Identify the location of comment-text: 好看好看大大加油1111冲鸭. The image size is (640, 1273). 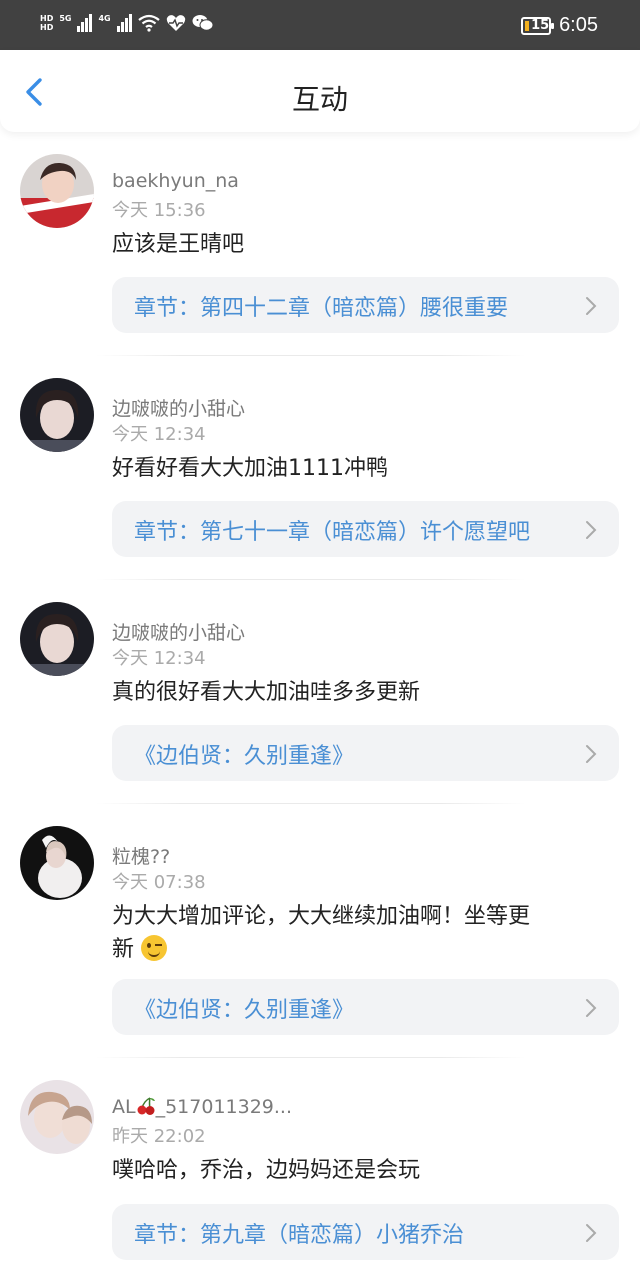
(250, 468).